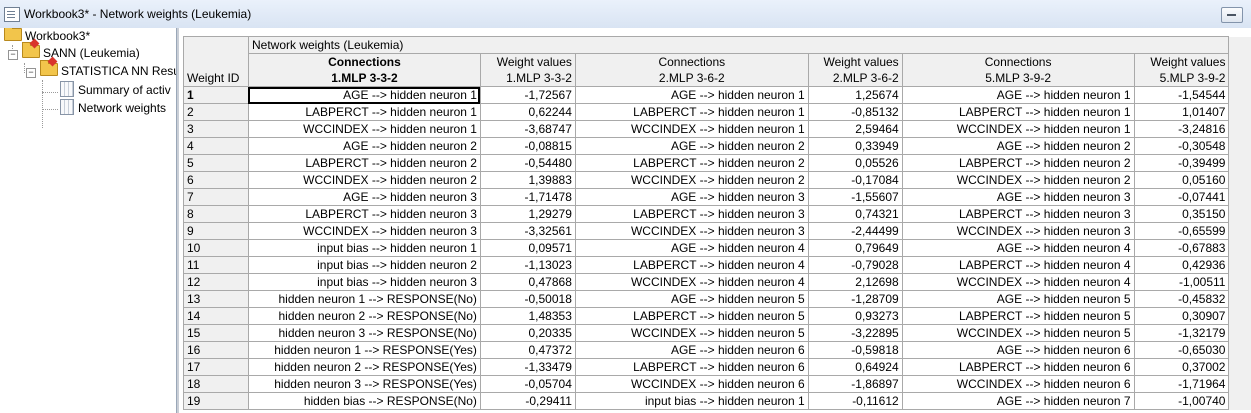 The height and width of the screenshot is (413, 1251). What do you see at coordinates (216, 265) in the screenshot?
I see `row-header: 11` at bounding box center [216, 265].